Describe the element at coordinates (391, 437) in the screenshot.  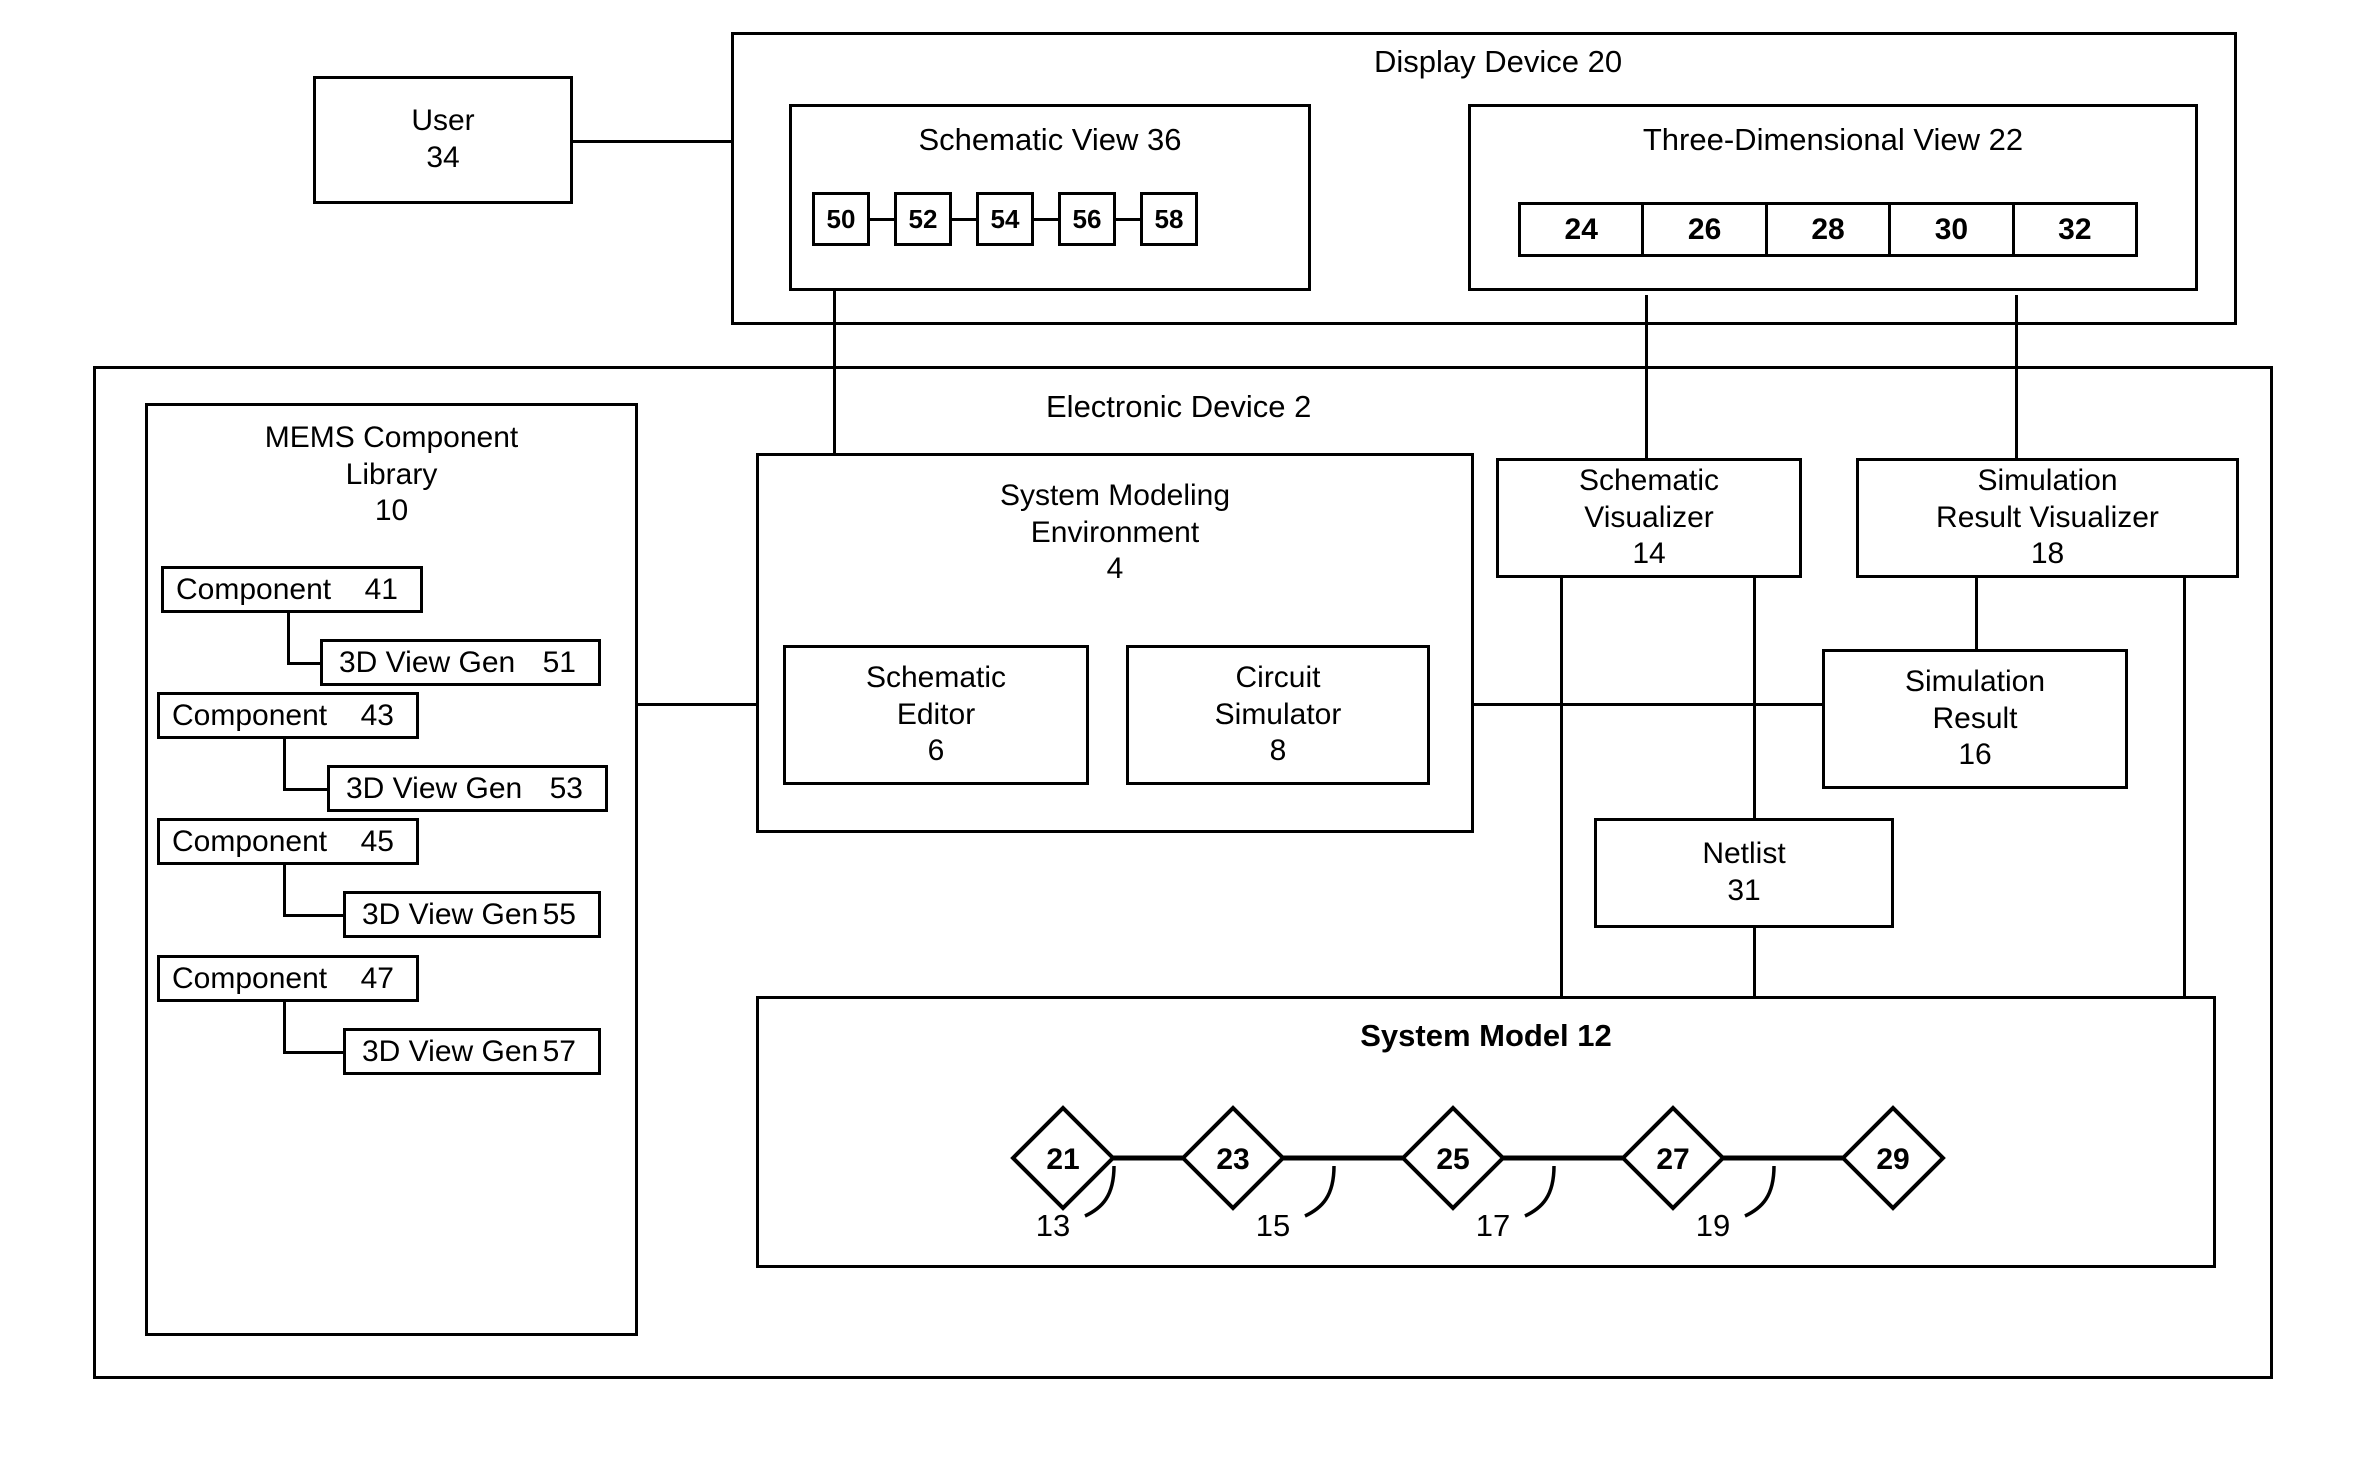
I see `mems-library-line1: MEMS Component` at that location.